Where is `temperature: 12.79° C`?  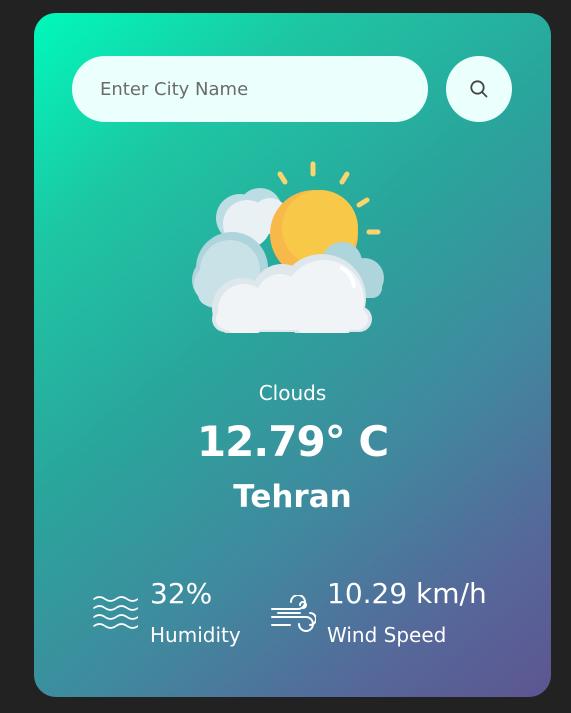 temperature: 12.79° C is located at coordinates (292, 441).